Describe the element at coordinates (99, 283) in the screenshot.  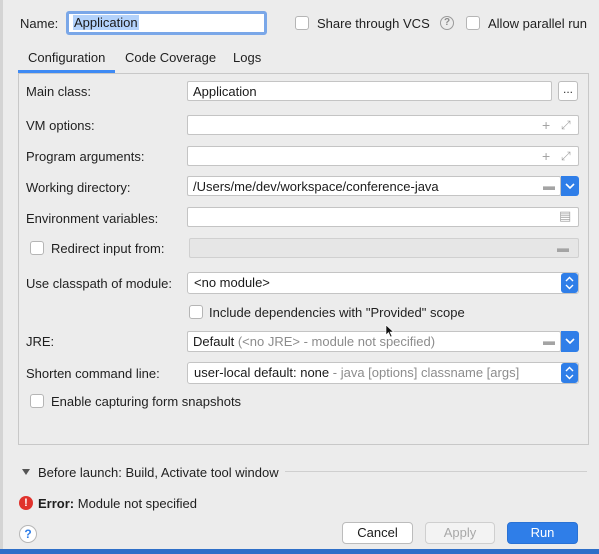
I see `classpath-label: Use classpath of module:` at that location.